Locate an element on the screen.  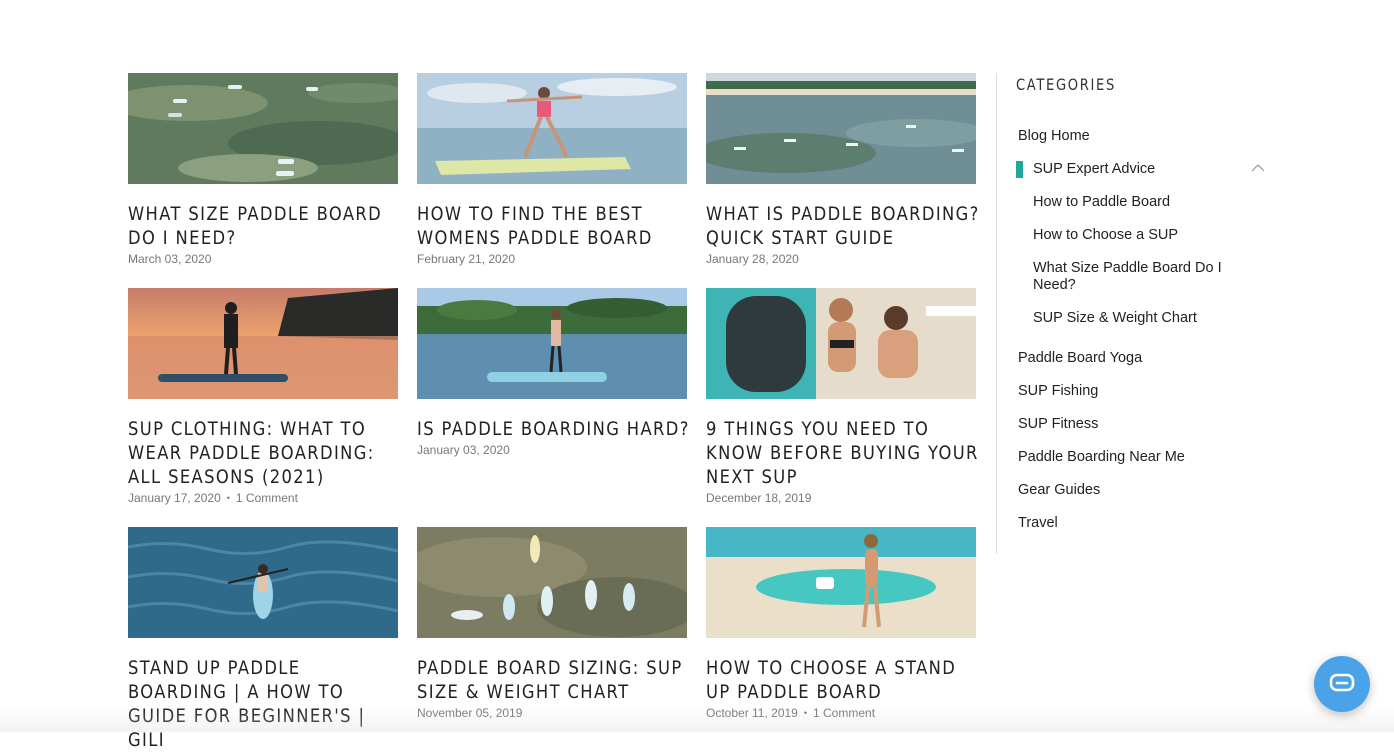
category-what-size-paddle-board: What Size Paddle Board Do I Need? is located at coordinates (1128, 277).